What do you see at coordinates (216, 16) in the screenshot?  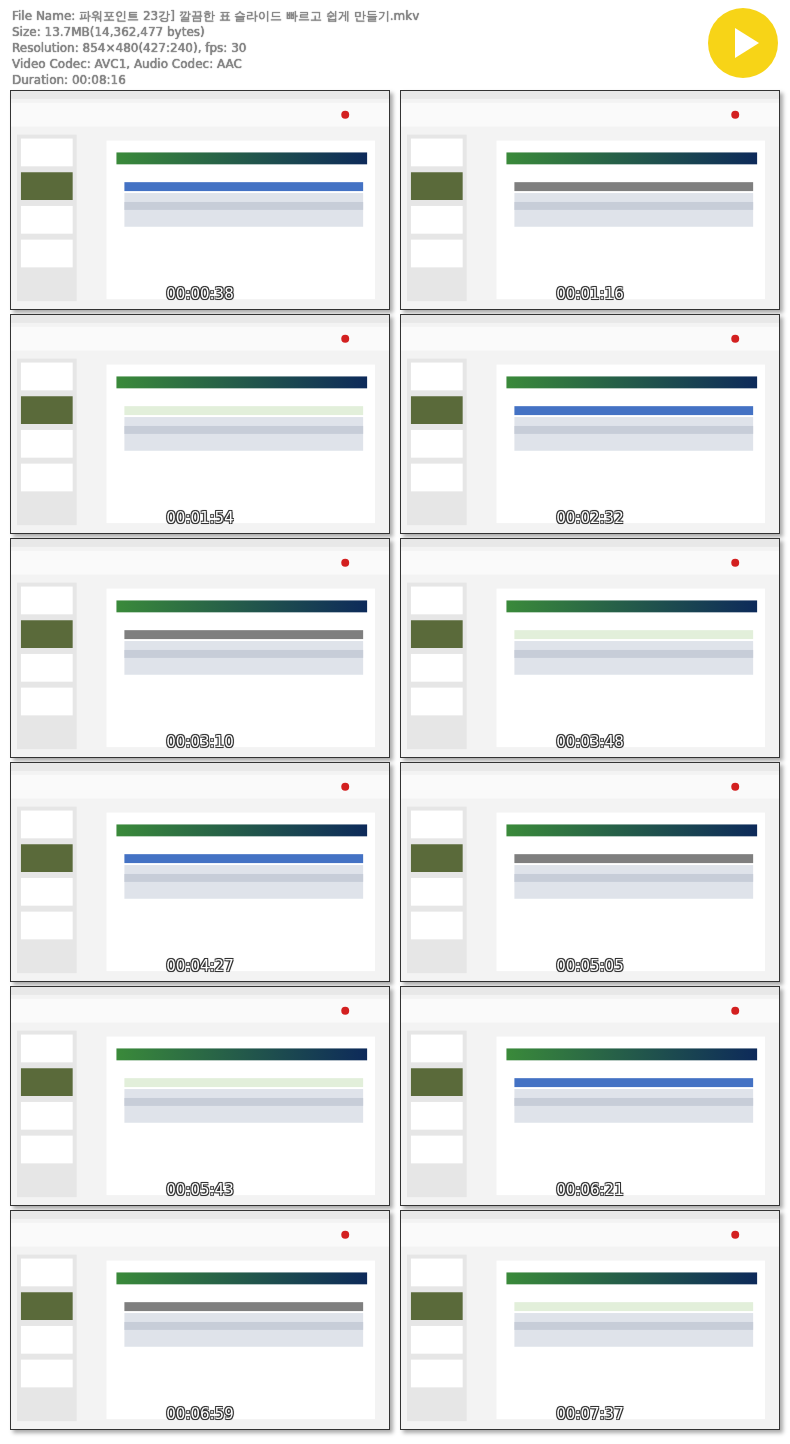 I see `file-info-line: File Name: 파워포인트 23강] 깔끔한 표 슬라이드 빠르고 쉽게 만들기.mkv` at bounding box center [216, 16].